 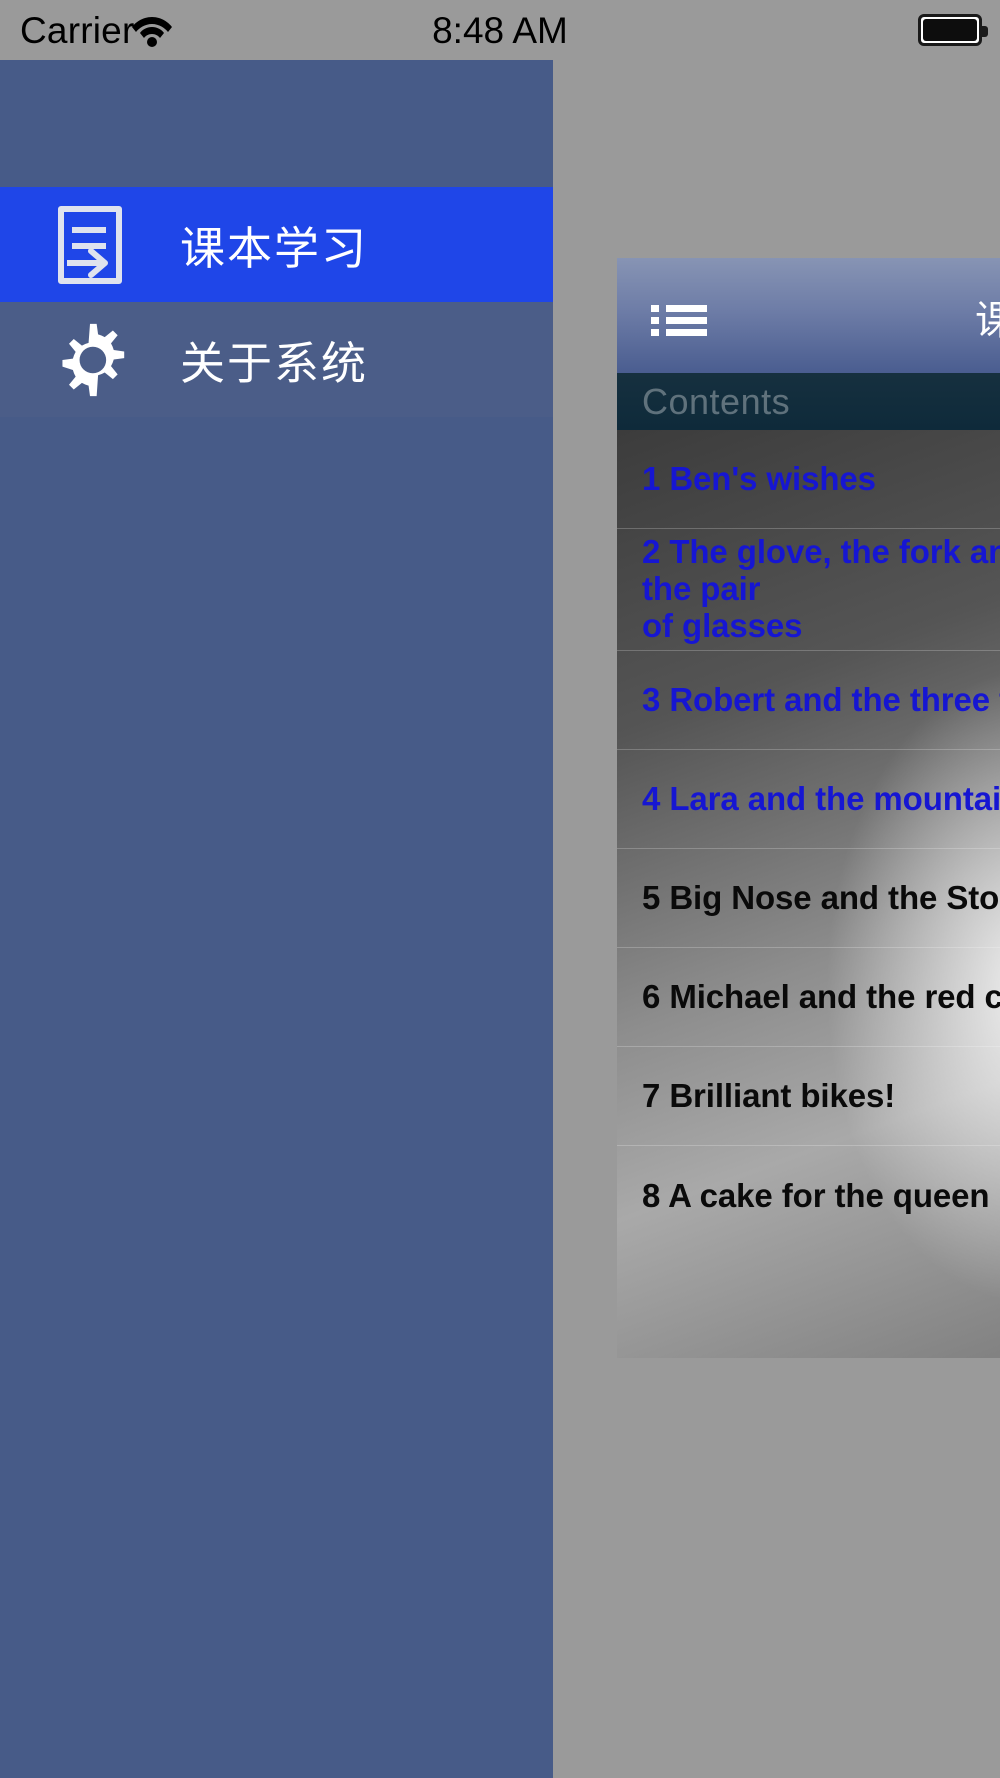 What do you see at coordinates (274, 363) in the screenshot?
I see `sidebar-item-label: 关于系统` at bounding box center [274, 363].